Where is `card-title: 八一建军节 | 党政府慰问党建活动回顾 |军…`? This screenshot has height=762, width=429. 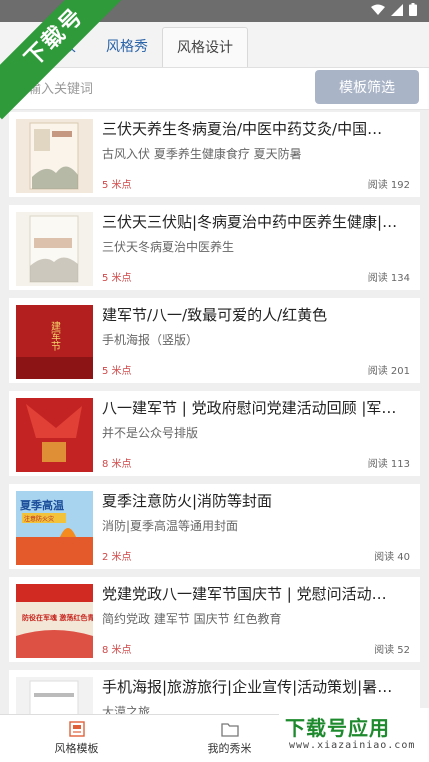
card-title: 八一建军节 | 党政府慰问党建活动回顾 |军… is located at coordinates (249, 408).